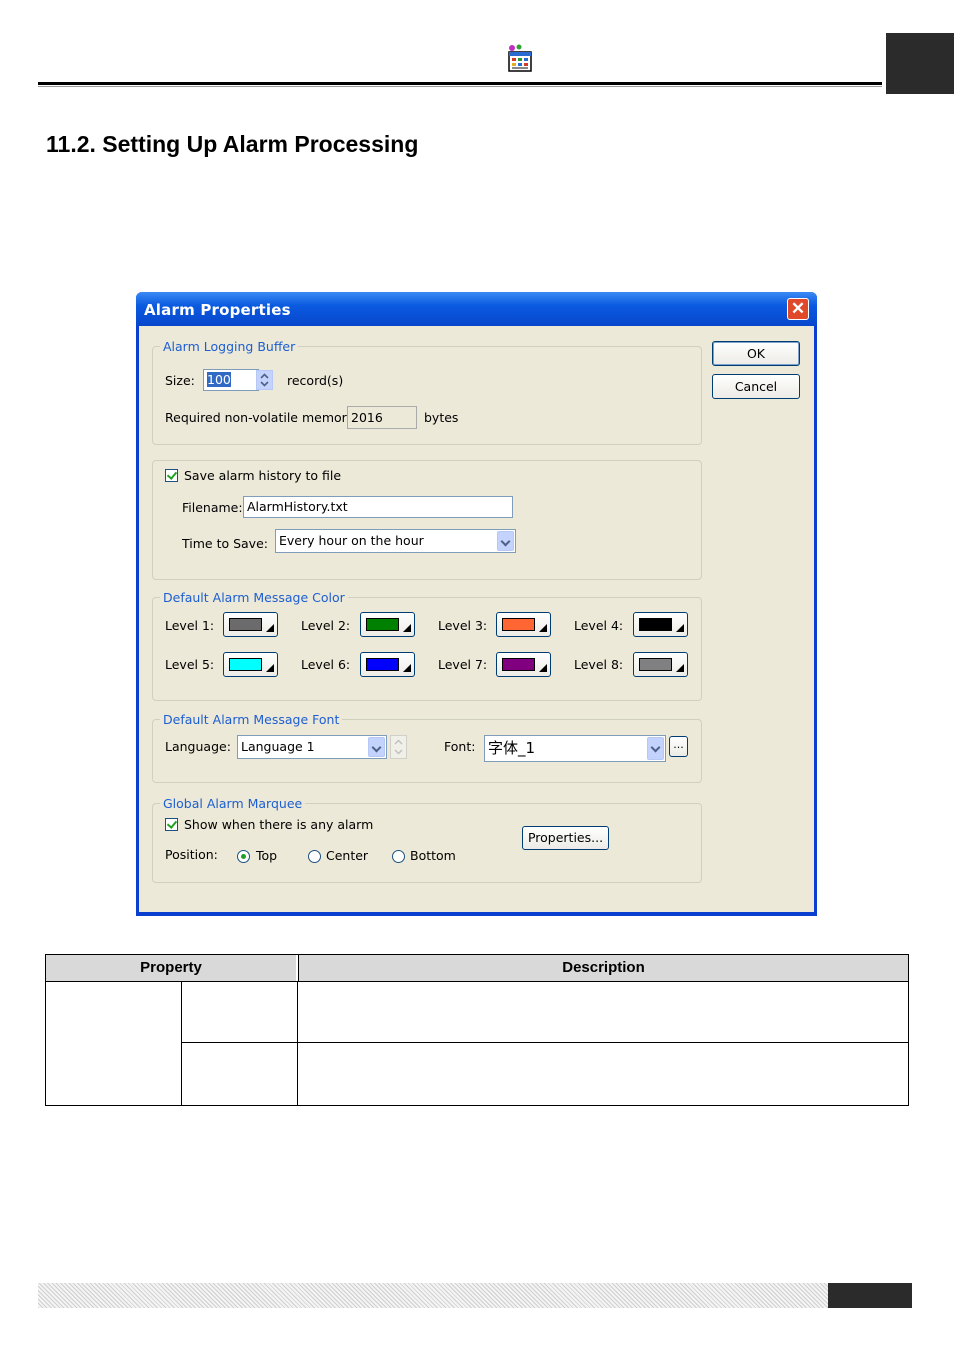 The image size is (954, 1350). I want to click on size-spinner, so click(264, 380).